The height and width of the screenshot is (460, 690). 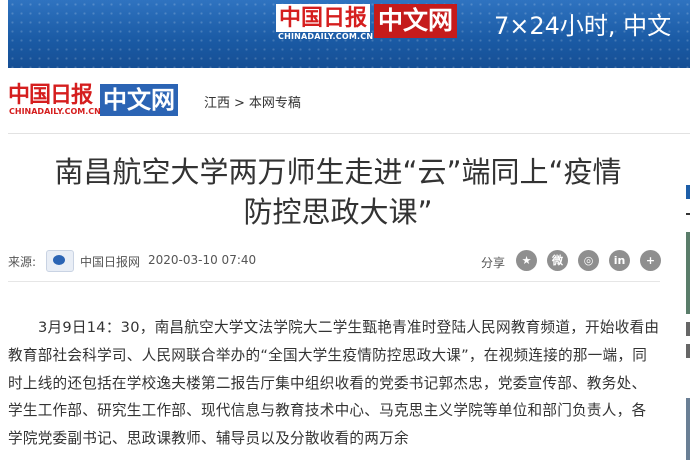 What do you see at coordinates (110, 261) in the screenshot?
I see `source-name: 中国日报网` at bounding box center [110, 261].